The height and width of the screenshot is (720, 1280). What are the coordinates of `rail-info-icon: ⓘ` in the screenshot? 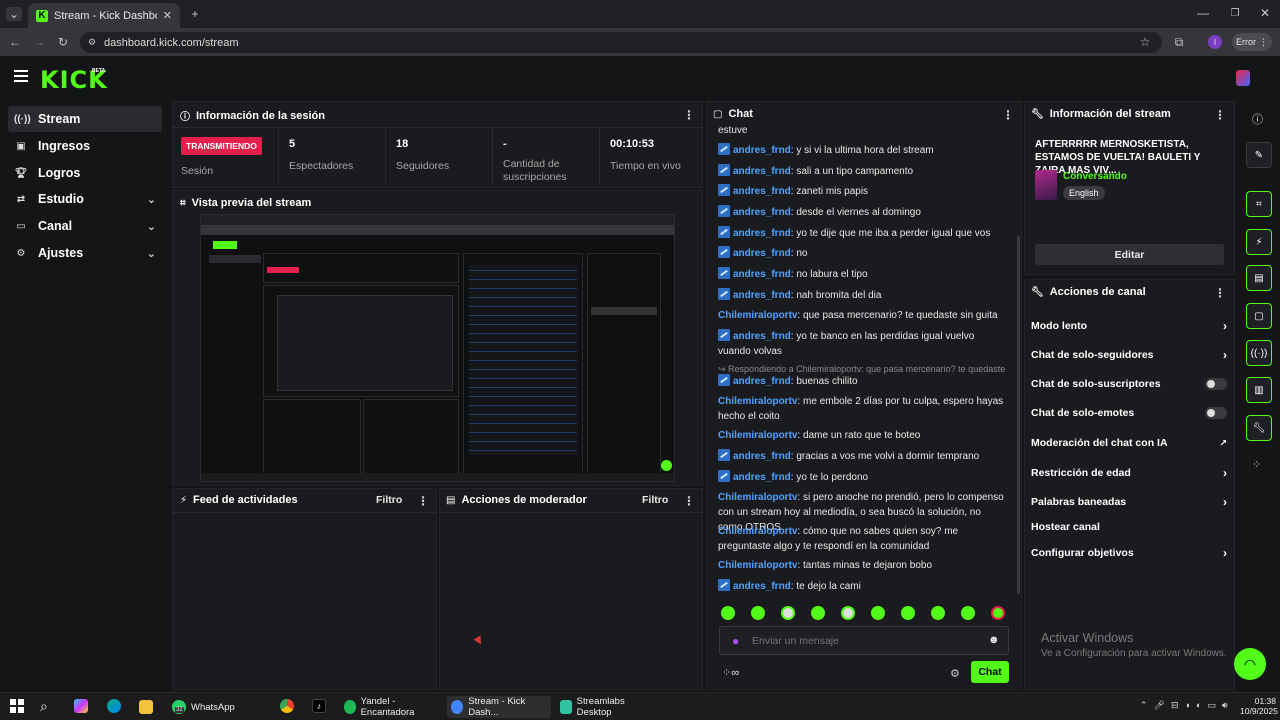 It's located at (1257, 119).